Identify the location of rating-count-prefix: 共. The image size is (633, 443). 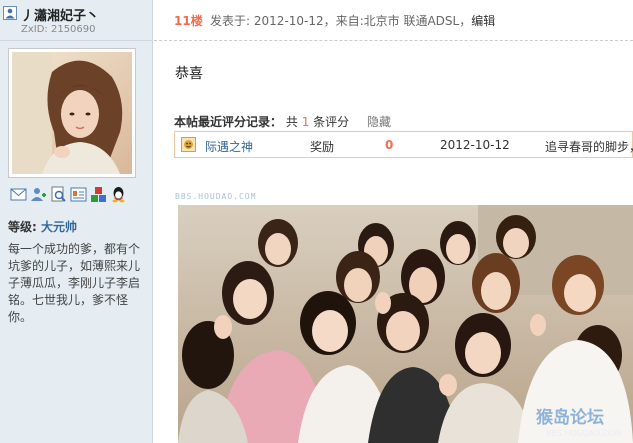
(291, 122).